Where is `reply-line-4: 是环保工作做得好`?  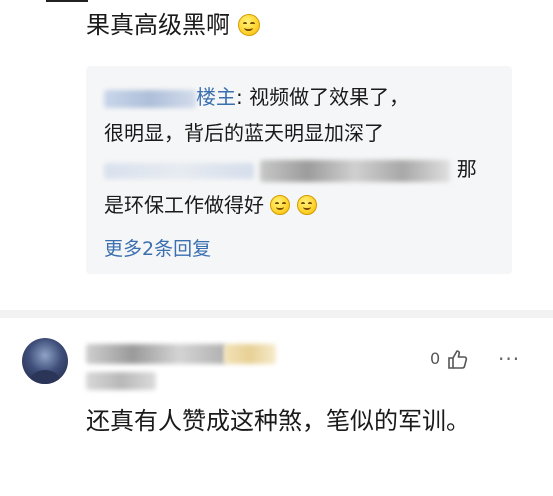 reply-line-4: 是环保工作做得好 is located at coordinates (210, 205).